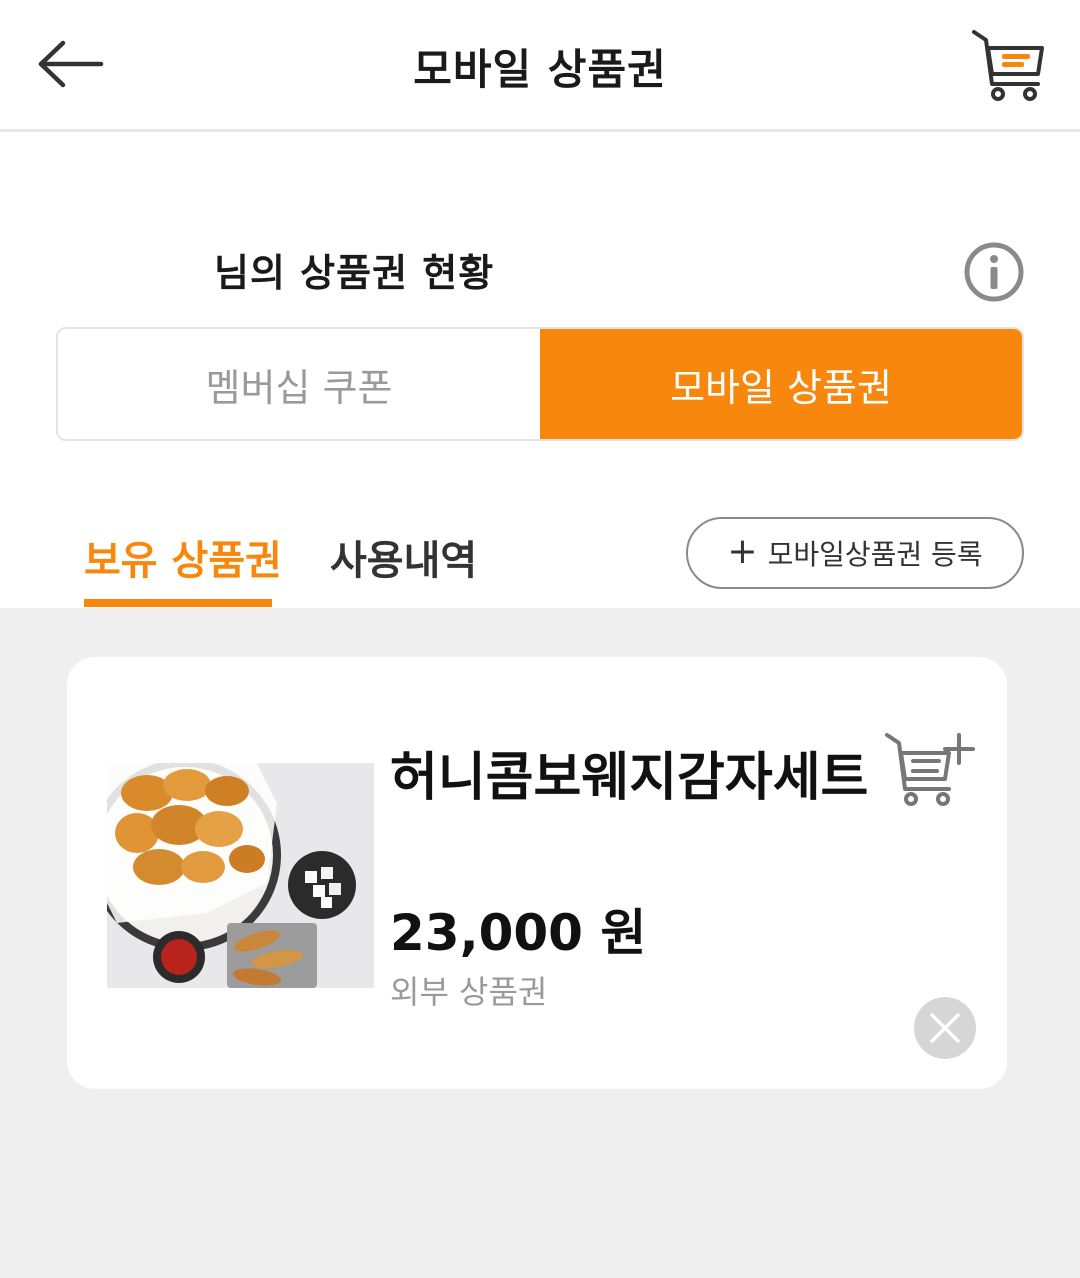 The height and width of the screenshot is (1278, 1080). I want to click on register-voucher-button: + 모바일상품권 등록, so click(855, 553).